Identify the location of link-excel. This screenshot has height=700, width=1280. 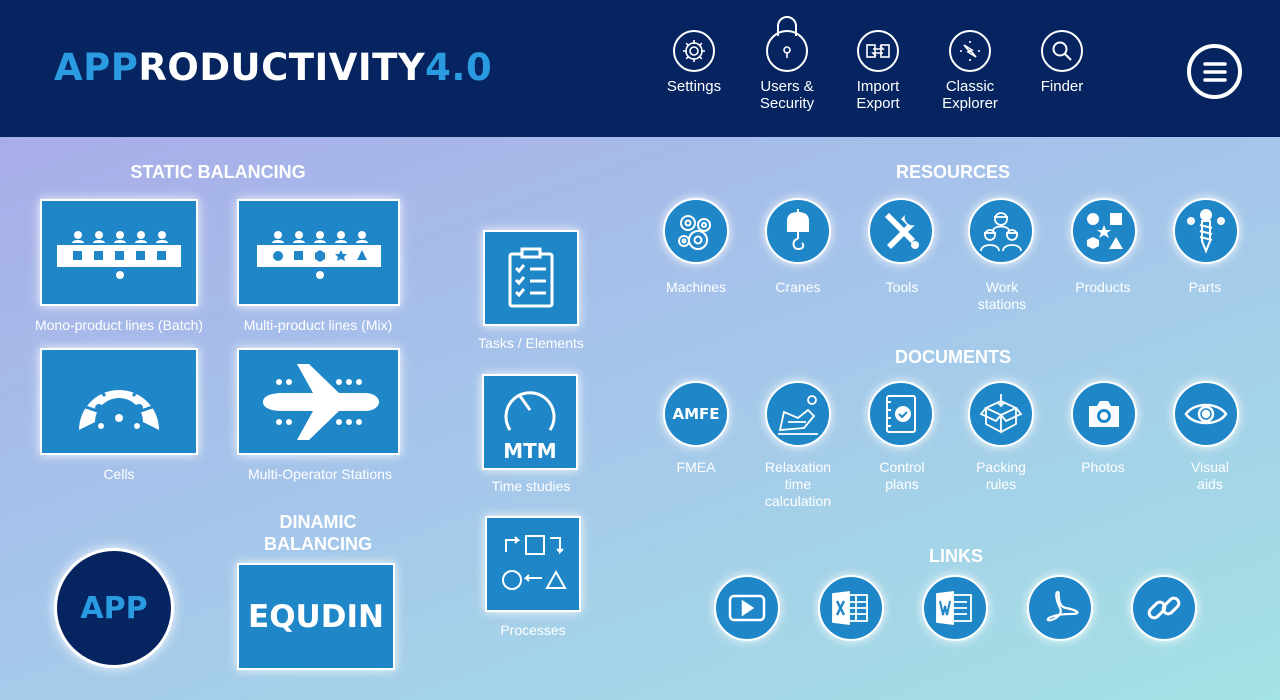
(851, 608).